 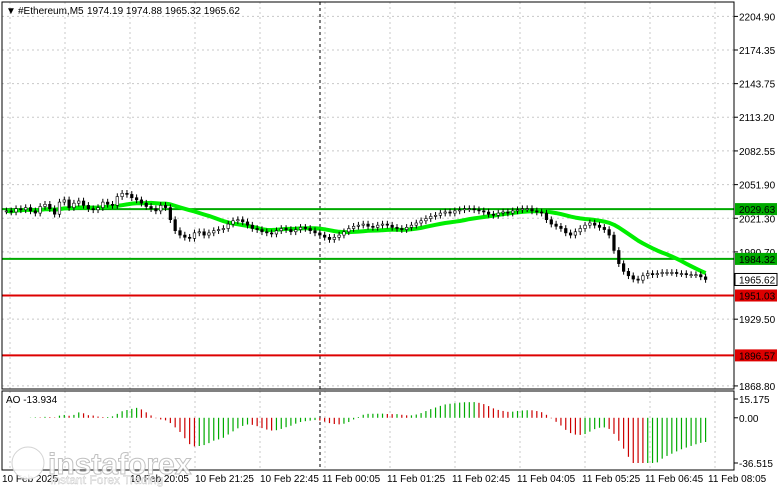 What do you see at coordinates (757, 186) in the screenshot?
I see `y-tick-label: 2051.90` at bounding box center [757, 186].